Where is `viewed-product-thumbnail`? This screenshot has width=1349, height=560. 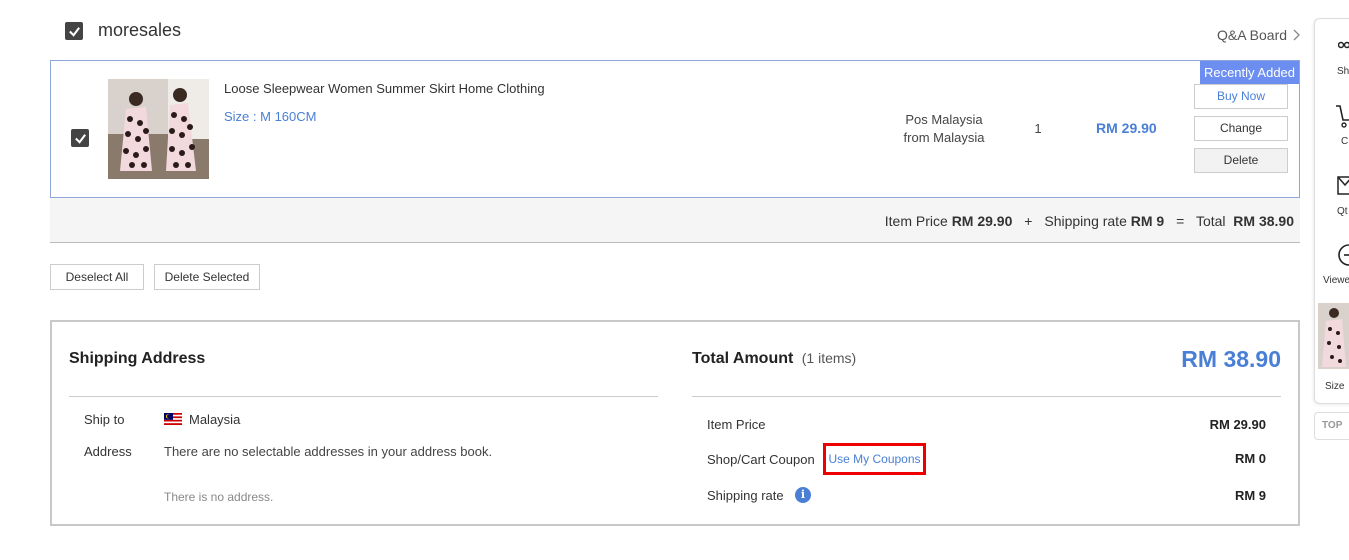 viewed-product-thumbnail is located at coordinates (1333, 336).